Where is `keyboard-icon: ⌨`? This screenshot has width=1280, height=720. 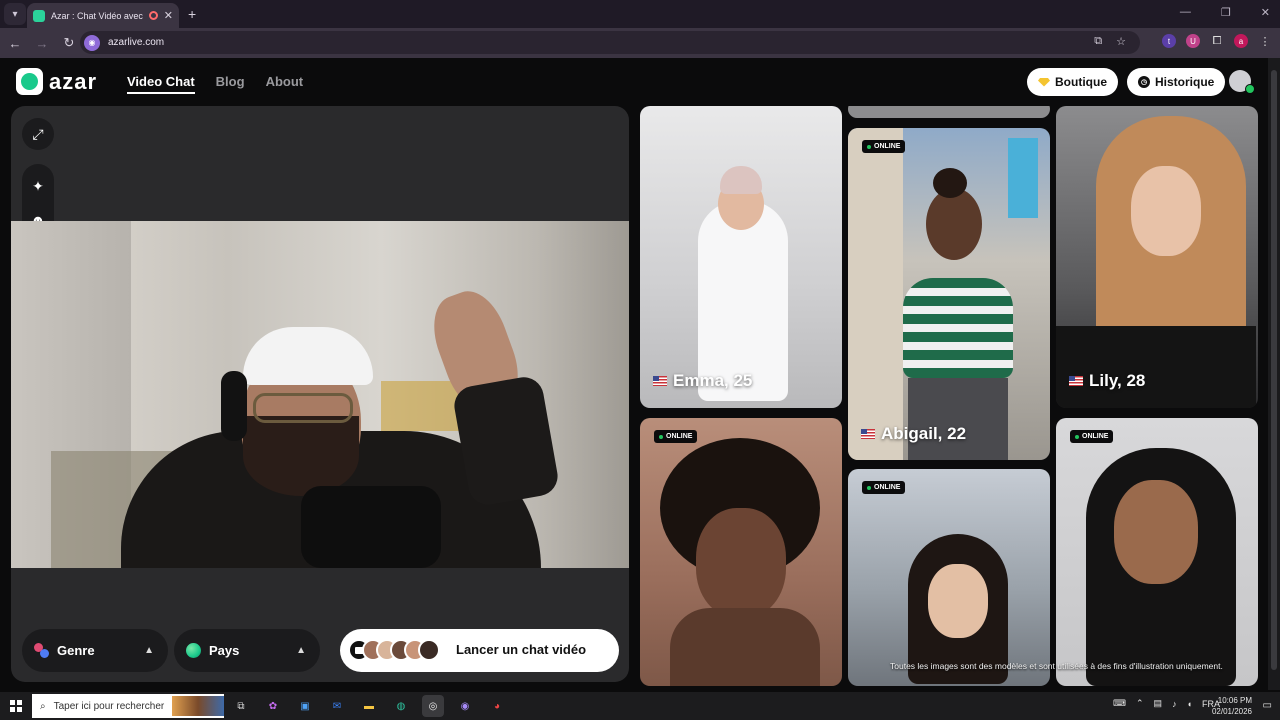 keyboard-icon: ⌨ is located at coordinates (1119, 703).